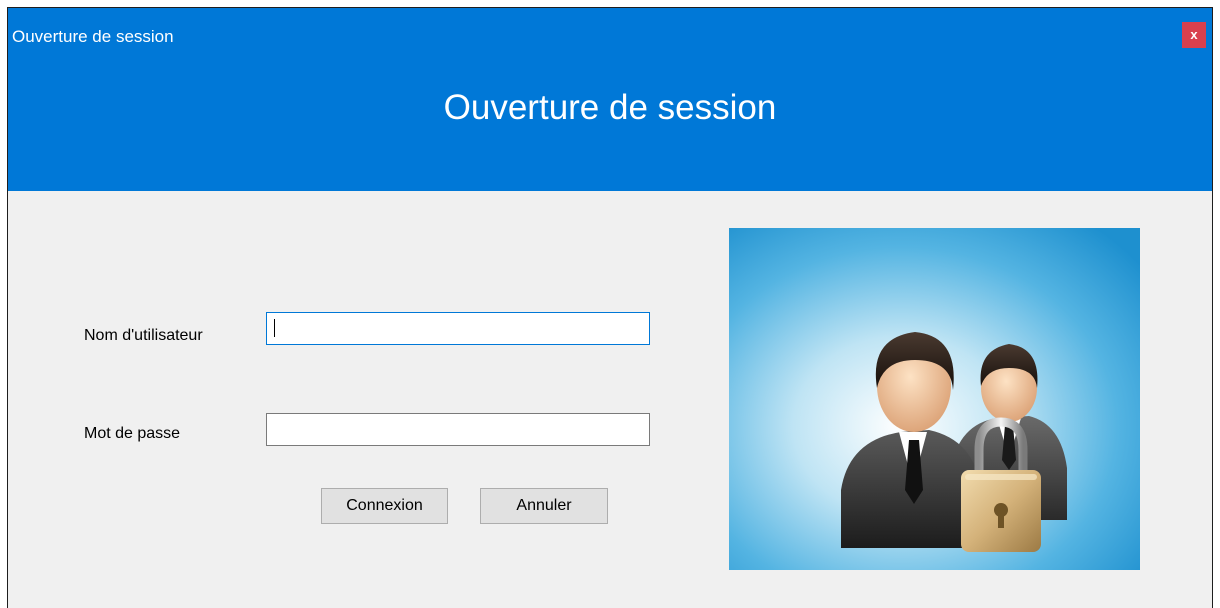 The height and width of the screenshot is (608, 1220). What do you see at coordinates (274, 328) in the screenshot?
I see `text-caret` at bounding box center [274, 328].